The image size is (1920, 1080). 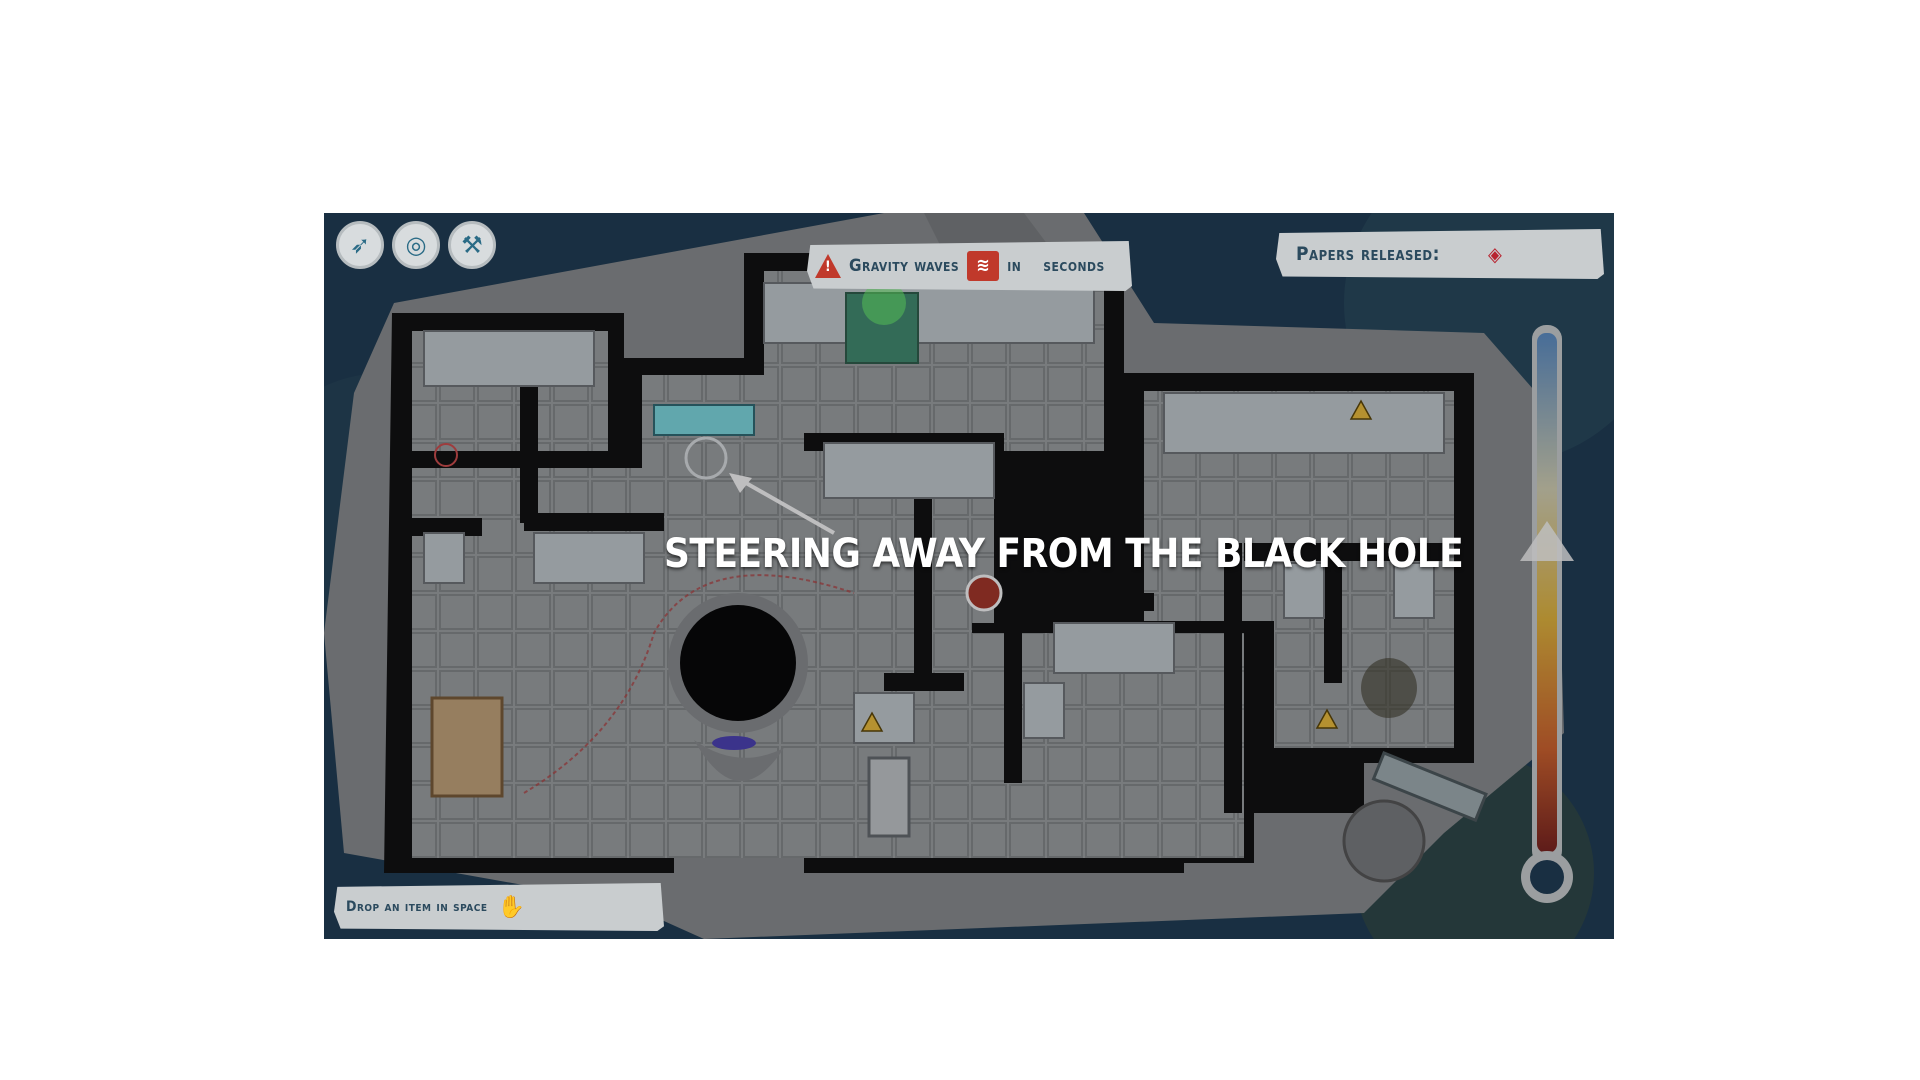 I want to click on creature, so click(x=984, y=593).